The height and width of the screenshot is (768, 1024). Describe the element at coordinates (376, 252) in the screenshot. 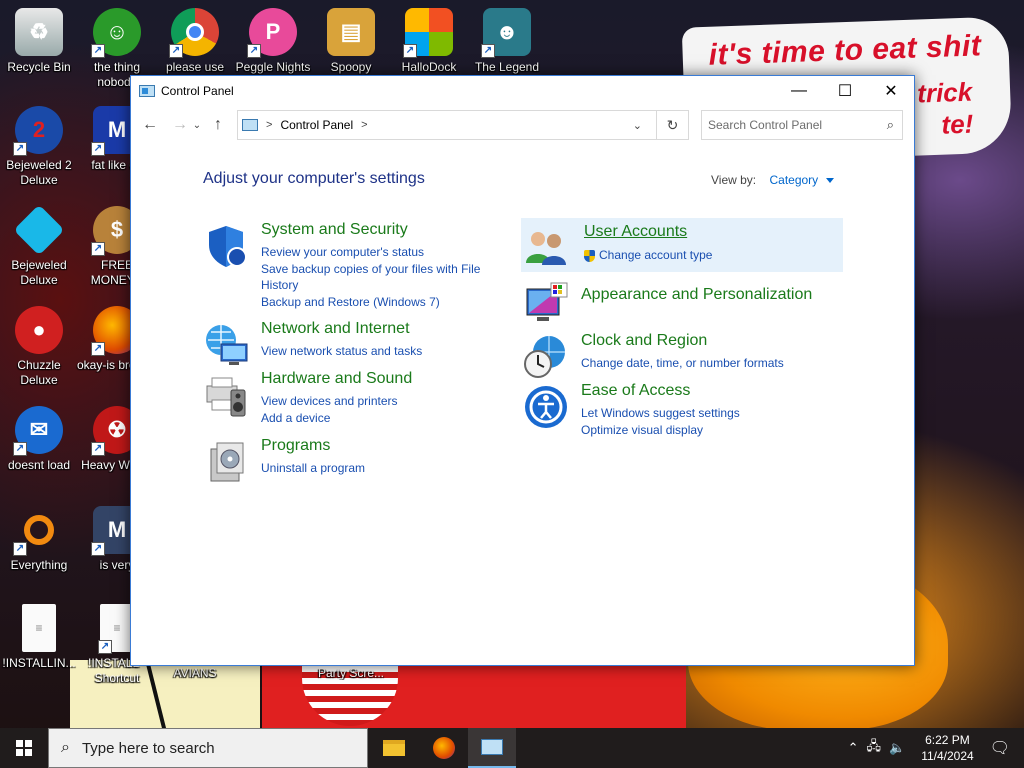

I see `link-review-status: Review your computer's status` at that location.